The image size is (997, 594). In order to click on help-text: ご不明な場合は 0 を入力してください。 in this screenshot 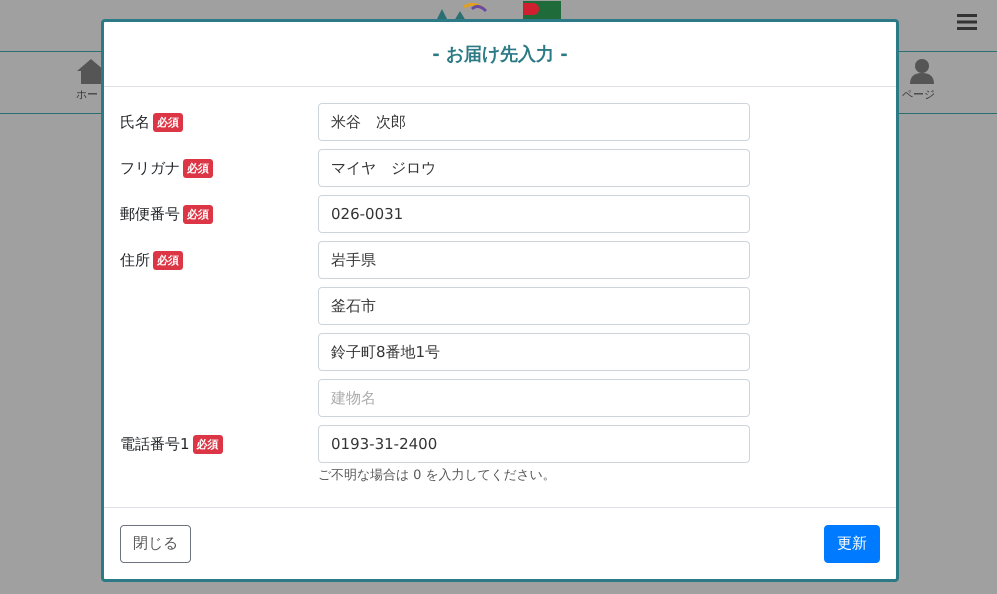, I will do `click(437, 475)`.